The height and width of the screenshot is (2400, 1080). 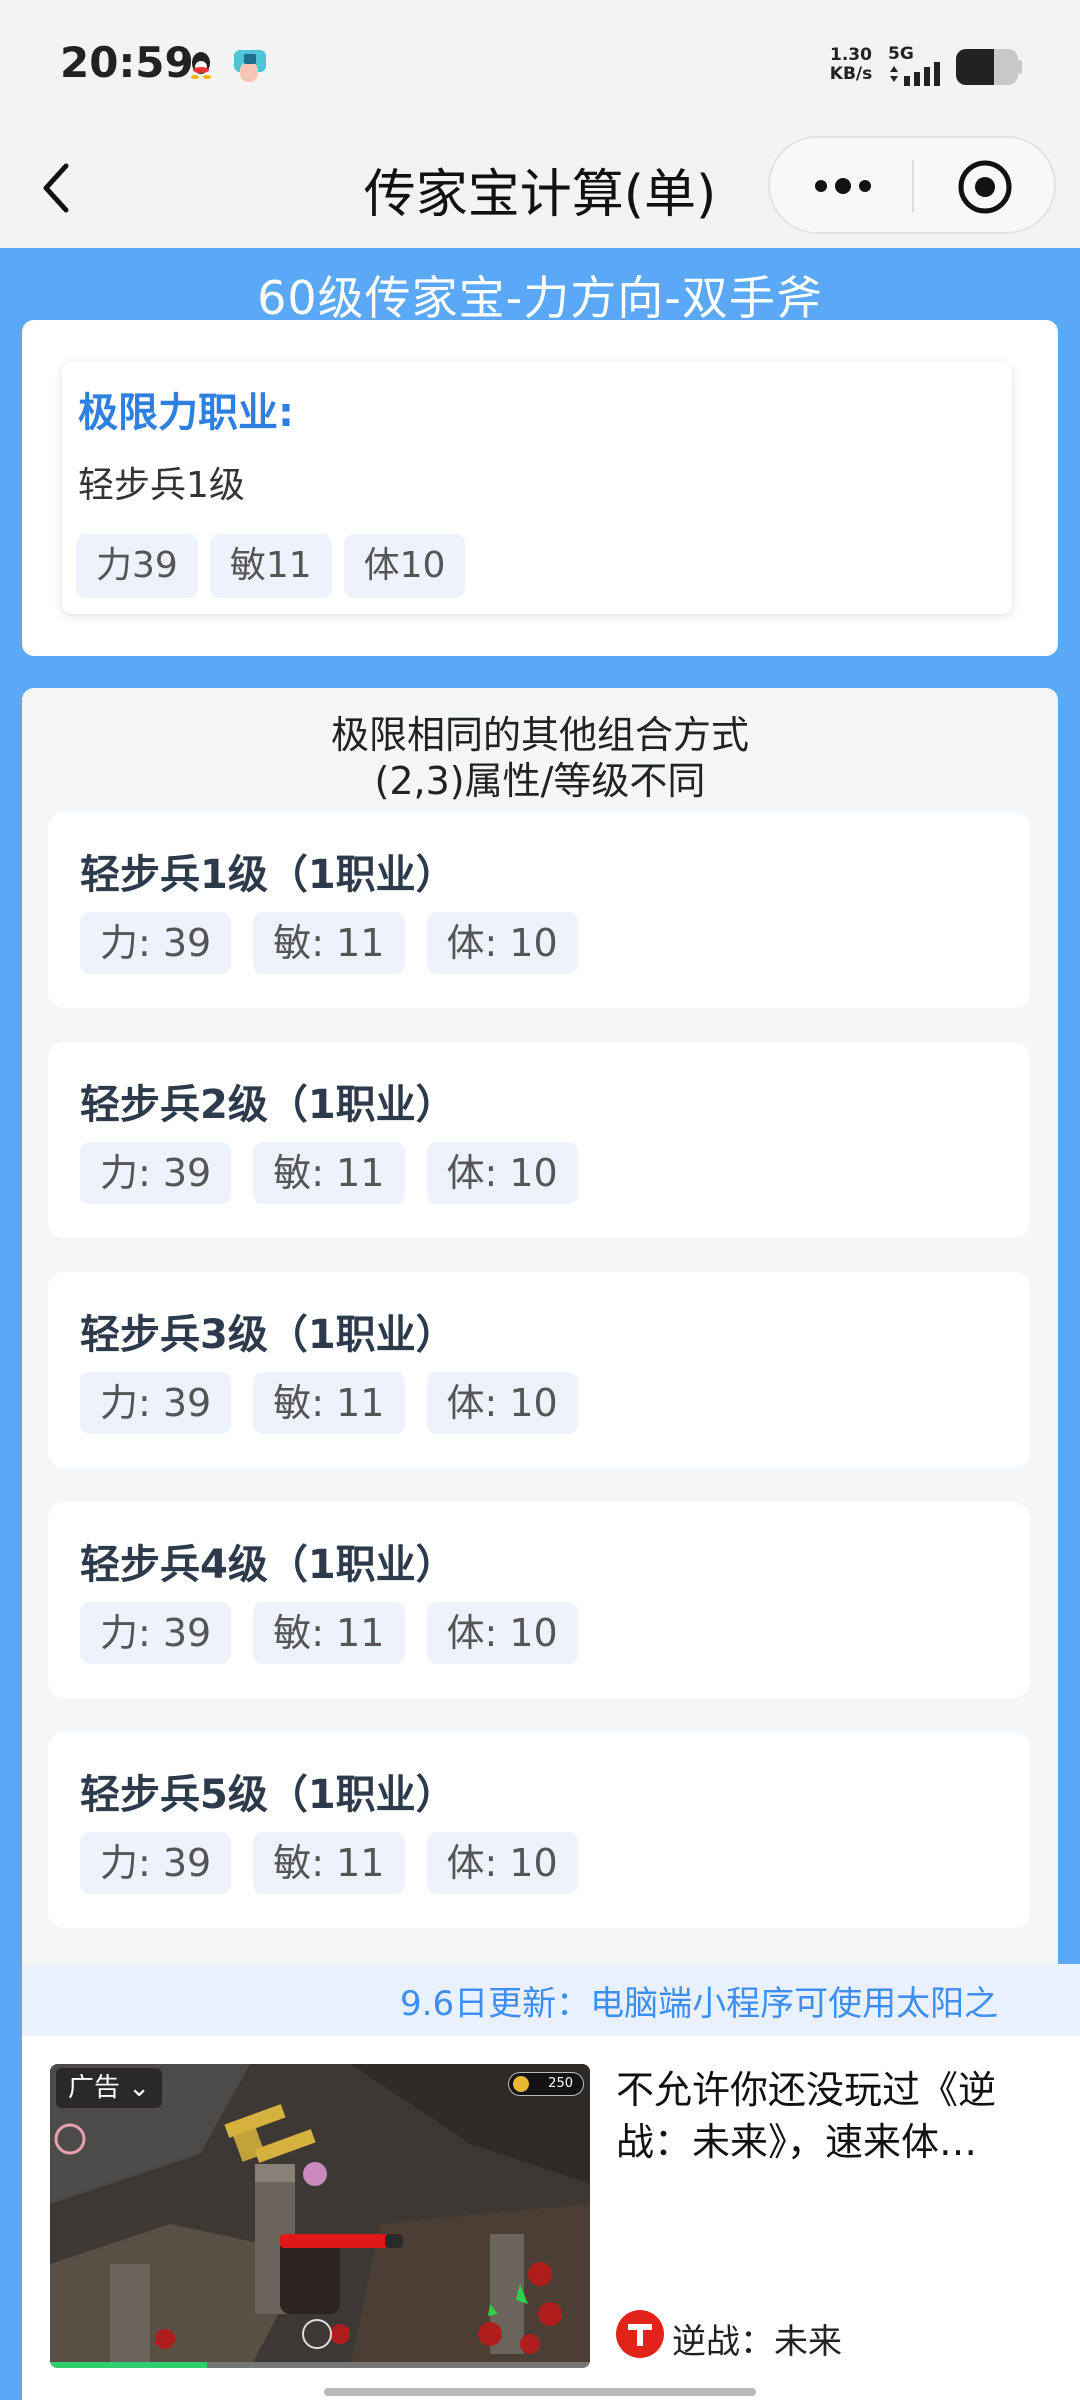 What do you see at coordinates (699, 2004) in the screenshot?
I see `update-notice-text: 9.6日更新：电脑端小程序可使用太阳之` at bounding box center [699, 2004].